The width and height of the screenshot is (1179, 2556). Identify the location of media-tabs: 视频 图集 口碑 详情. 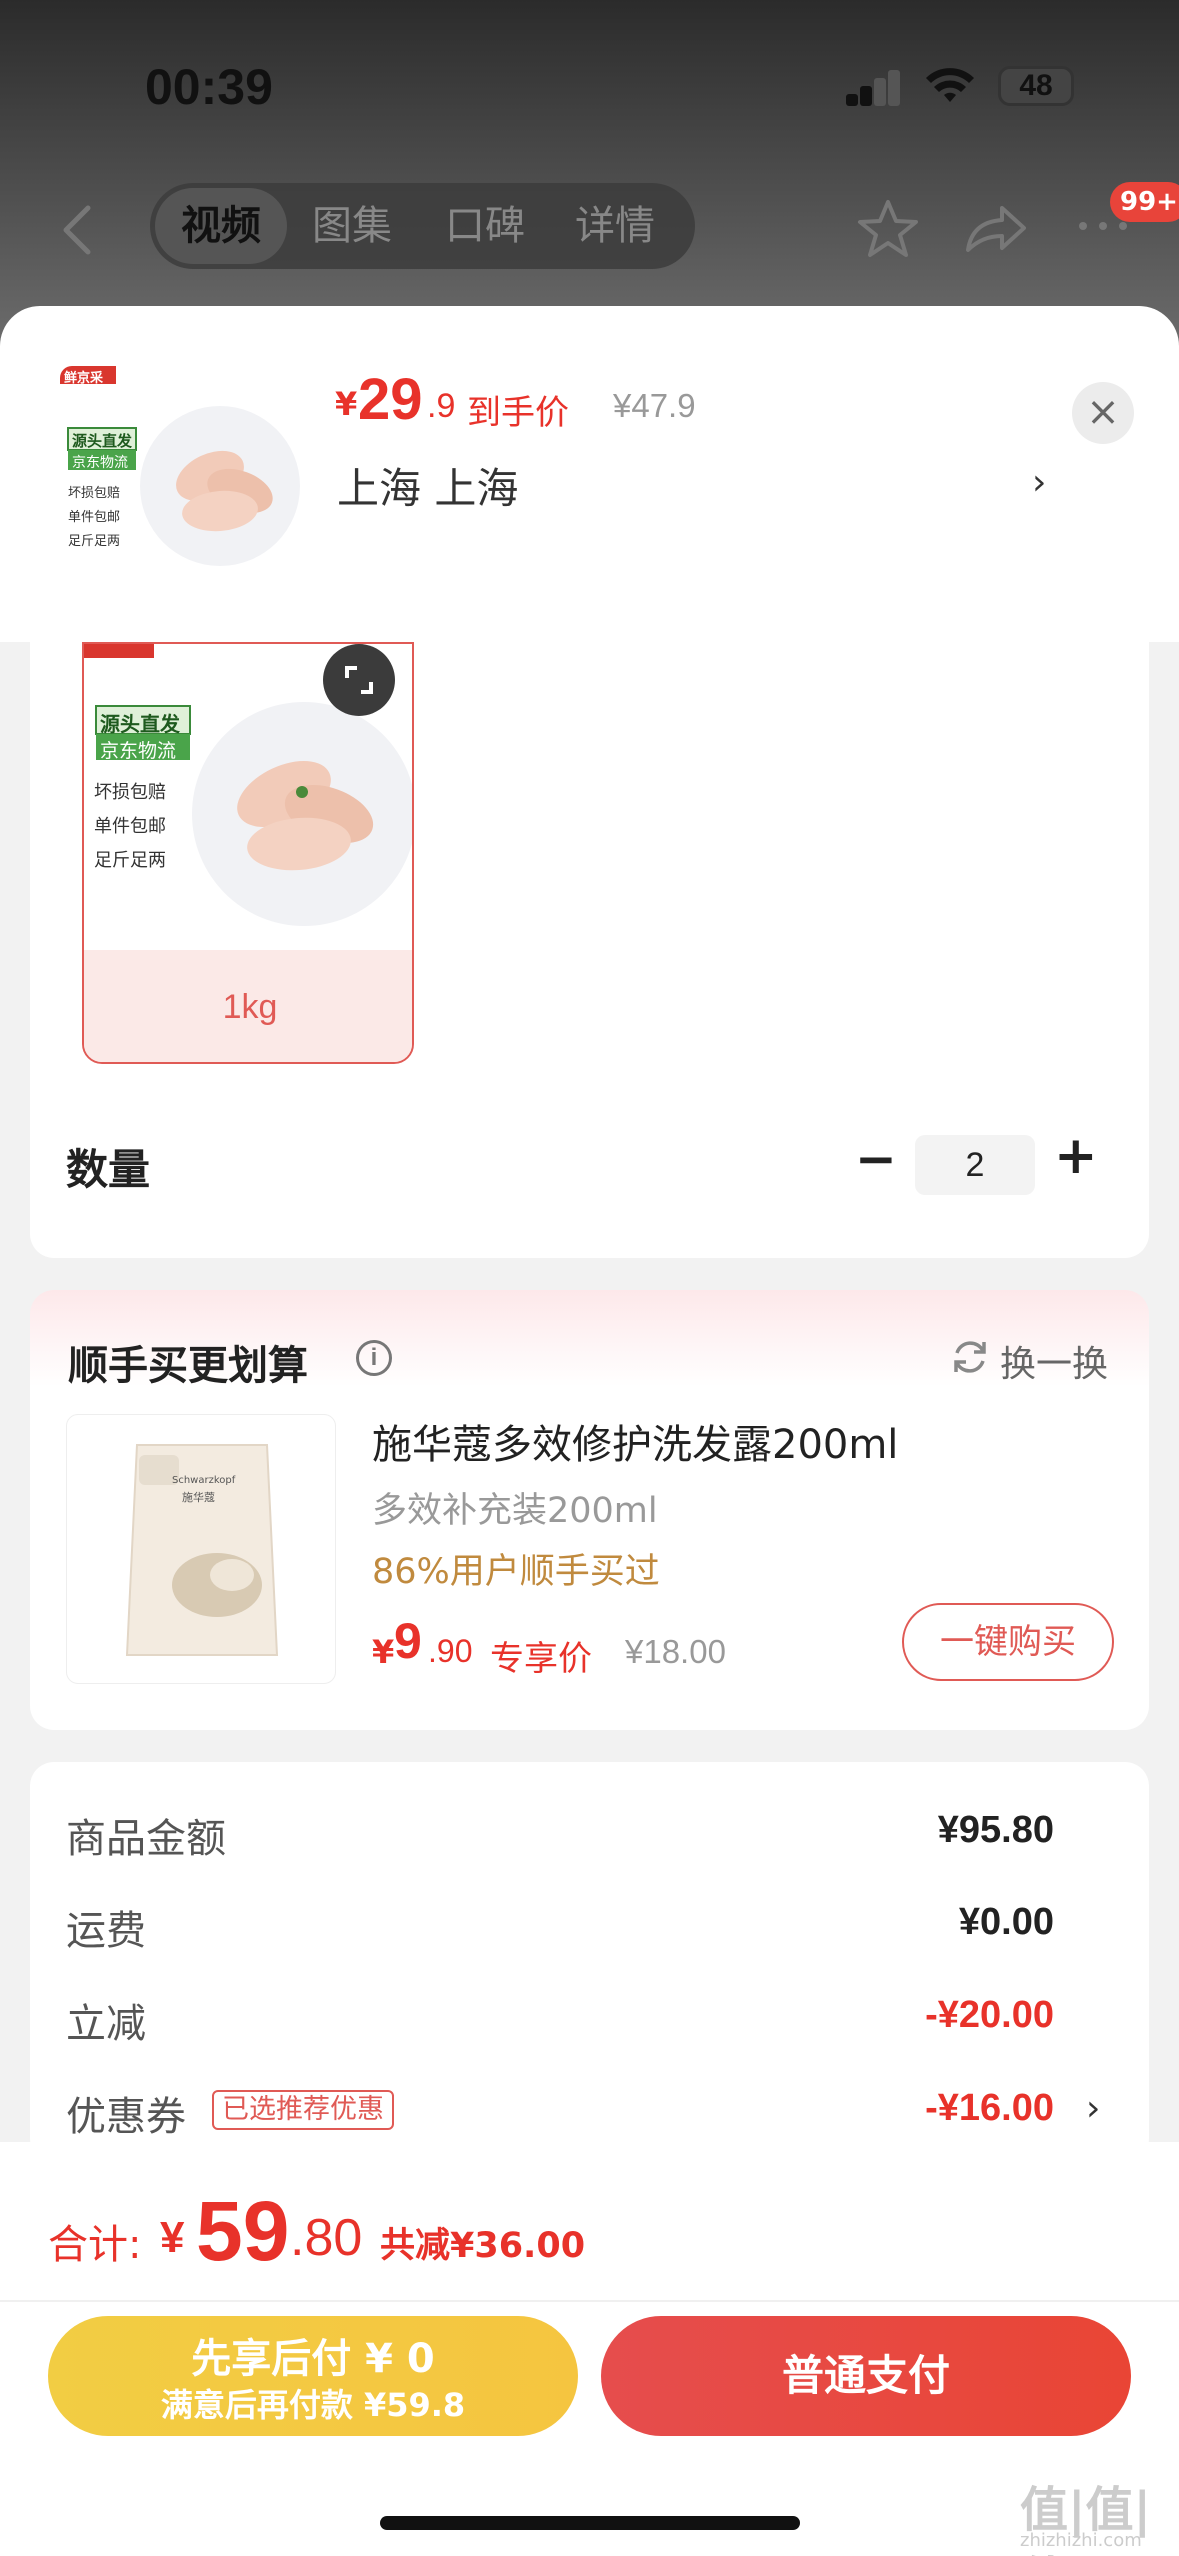
(422, 226).